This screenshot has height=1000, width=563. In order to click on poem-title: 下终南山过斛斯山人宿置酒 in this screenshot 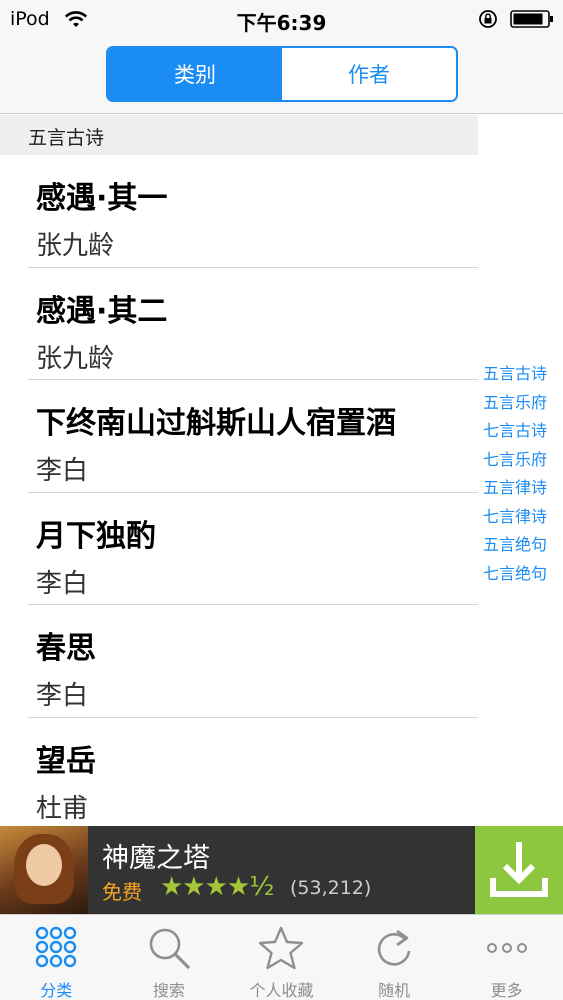, I will do `click(216, 423)`.